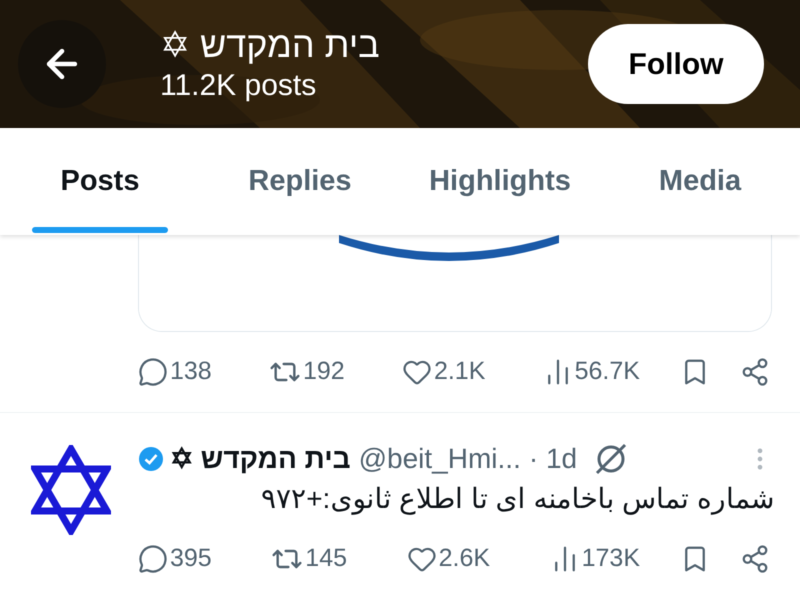 The image size is (800, 596). I want to click on repost-button: 192, so click(306, 372).